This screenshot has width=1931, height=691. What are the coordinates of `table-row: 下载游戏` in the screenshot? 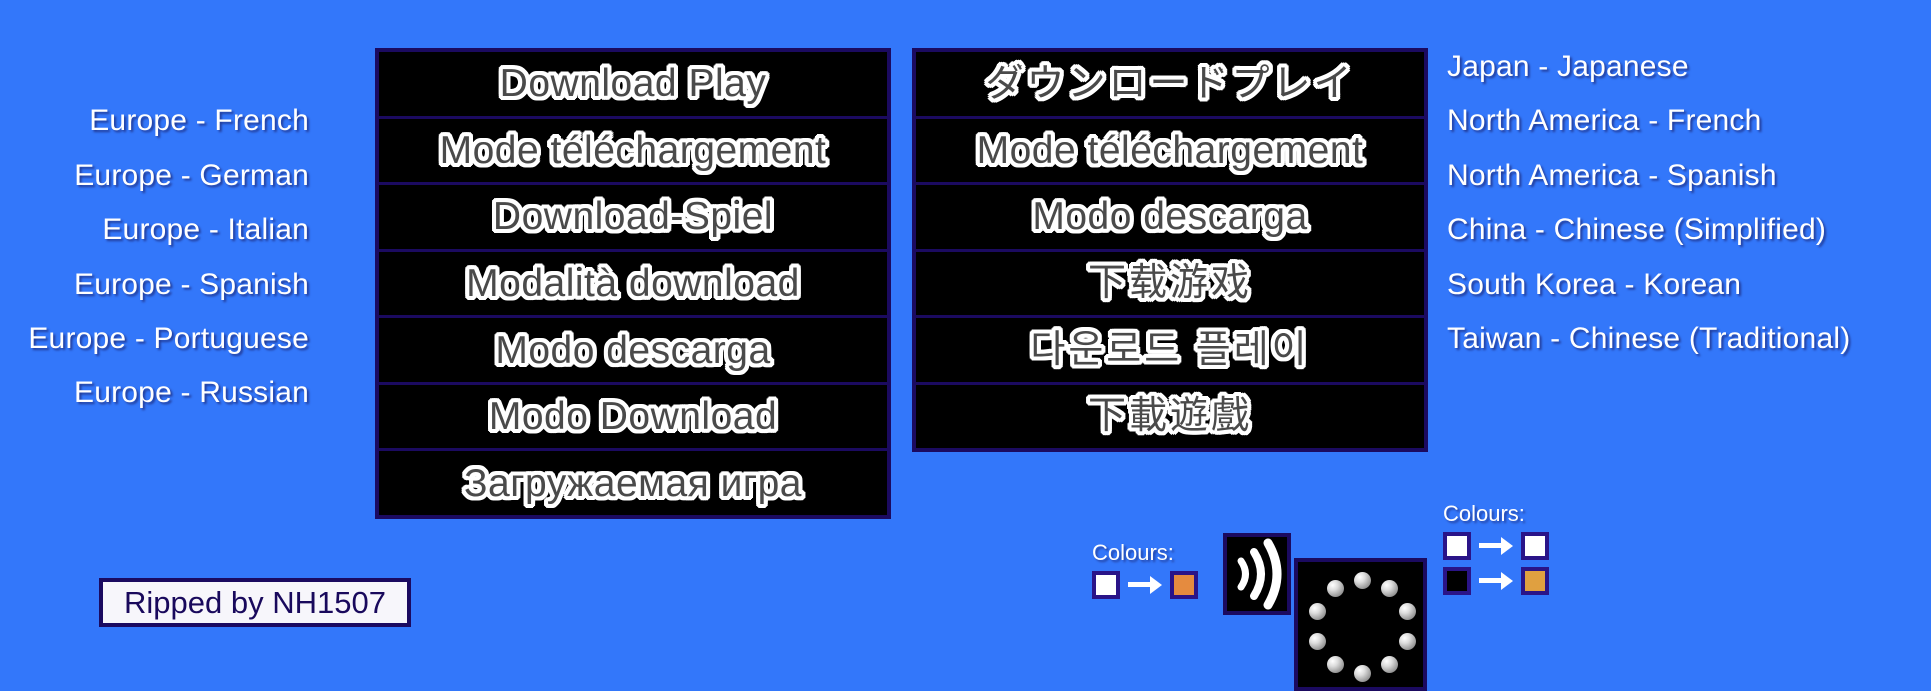 It's located at (1170, 285).